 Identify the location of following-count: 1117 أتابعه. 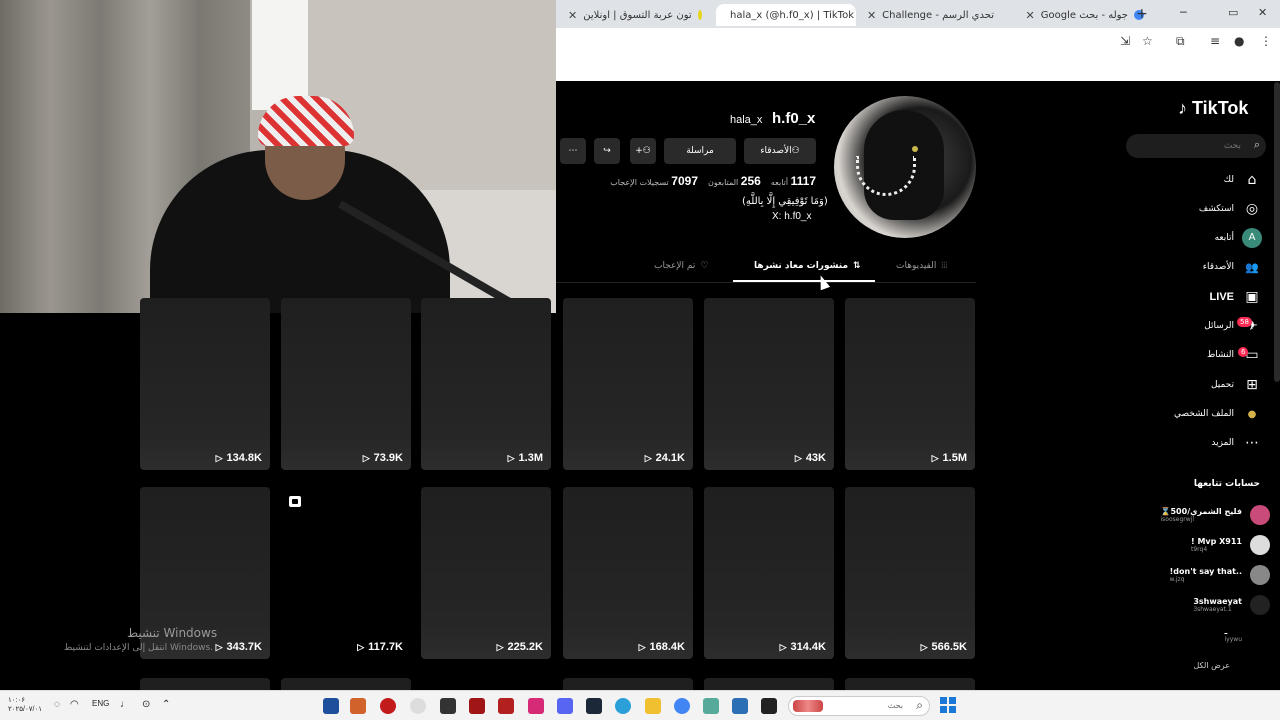
(793, 181).